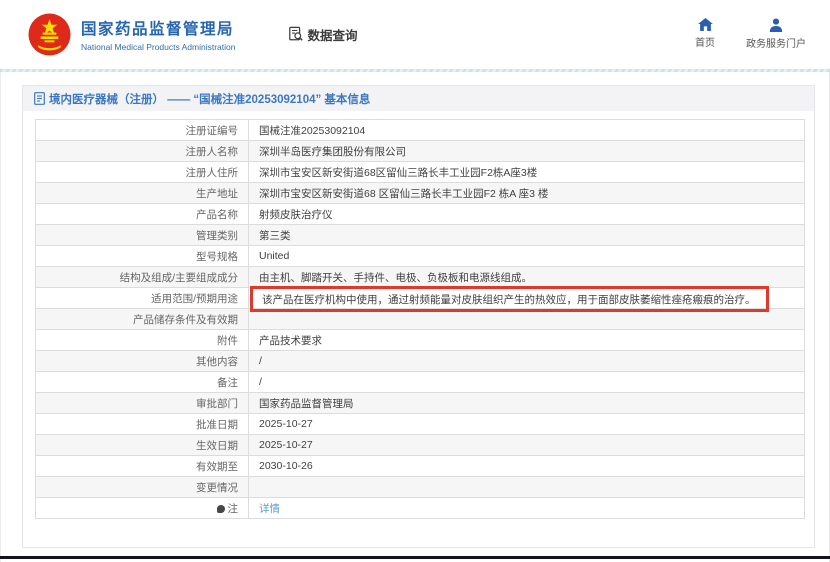 The width and height of the screenshot is (830, 562). What do you see at coordinates (49, 34) in the screenshot?
I see `nmpa-emblem-logo` at bounding box center [49, 34].